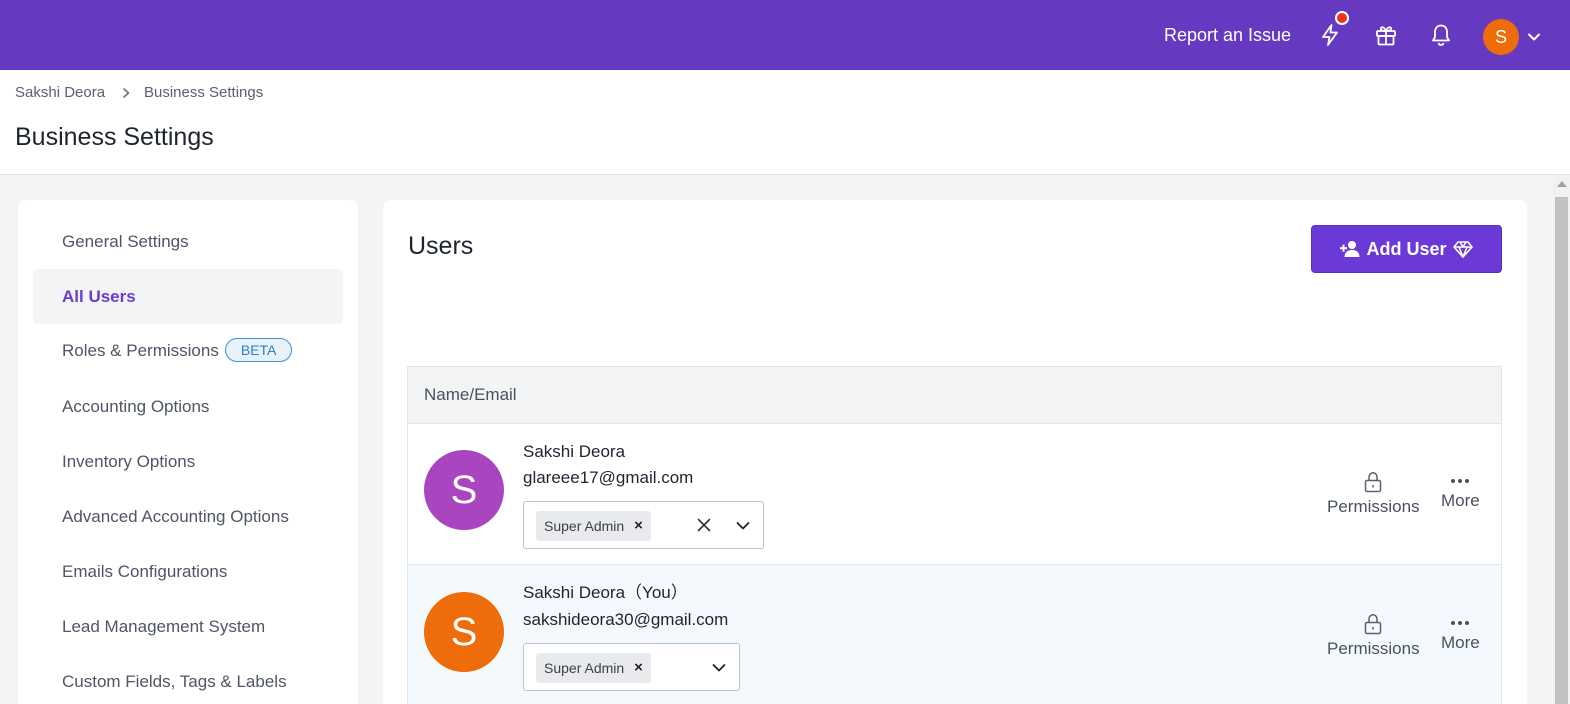 Image resolution: width=1570 pixels, height=704 pixels. I want to click on add-user-label: Add User, so click(1406, 248).